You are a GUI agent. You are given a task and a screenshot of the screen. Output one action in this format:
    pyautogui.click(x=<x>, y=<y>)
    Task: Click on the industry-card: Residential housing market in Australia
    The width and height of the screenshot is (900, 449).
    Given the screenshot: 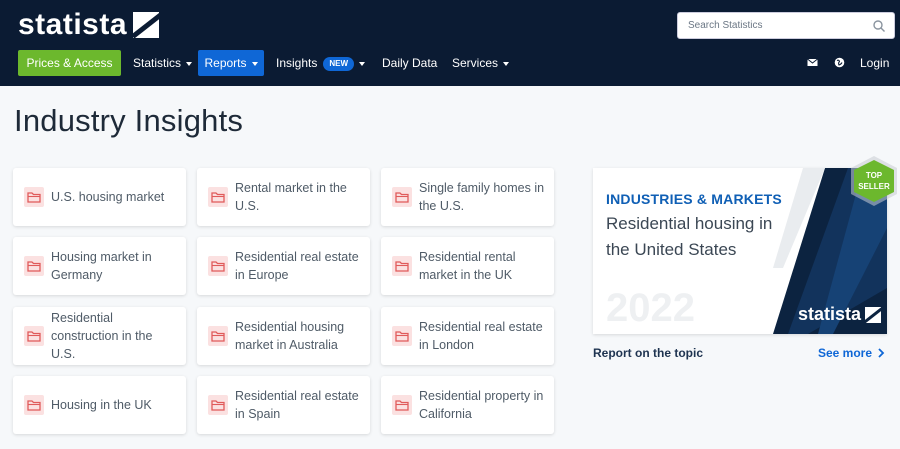 What is the action you would take?
    pyautogui.click(x=283, y=336)
    